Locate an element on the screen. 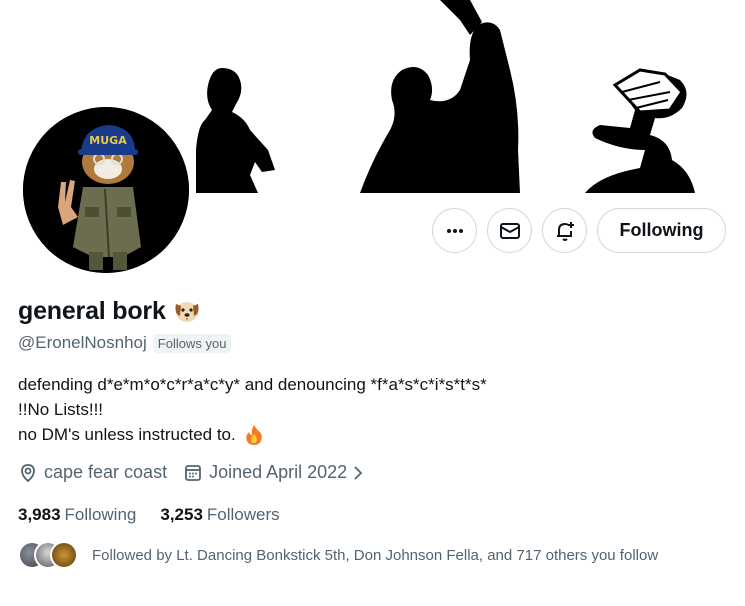 Image resolution: width=745 pixels, height=606 pixels. bio-line: !!No Lists!!! is located at coordinates (61, 409).